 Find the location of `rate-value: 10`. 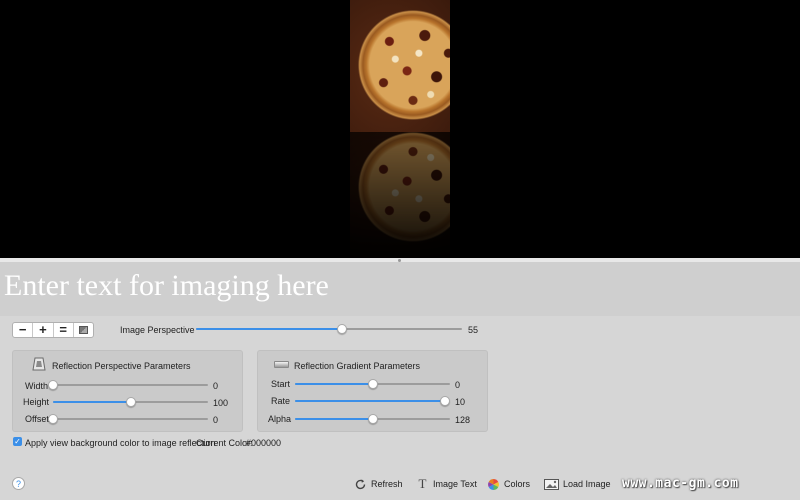

rate-value: 10 is located at coordinates (460, 402).